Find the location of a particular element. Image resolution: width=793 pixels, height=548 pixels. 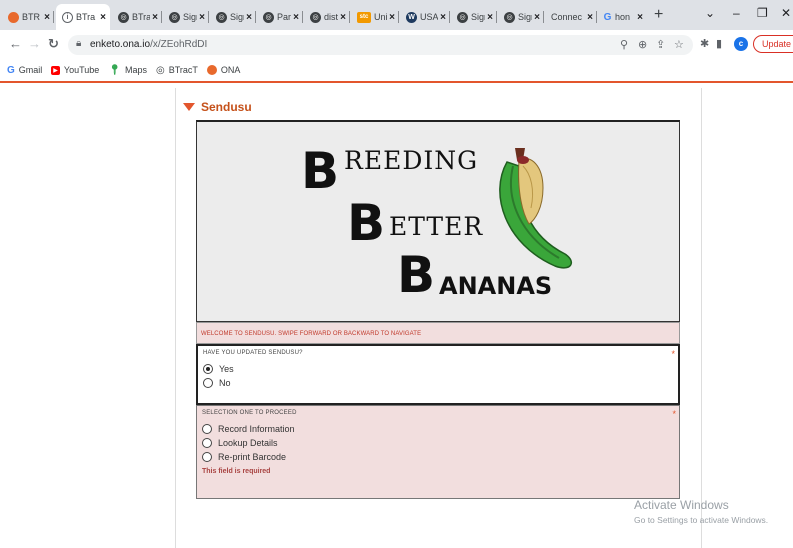

google-g-icon: G is located at coordinates (11, 70).